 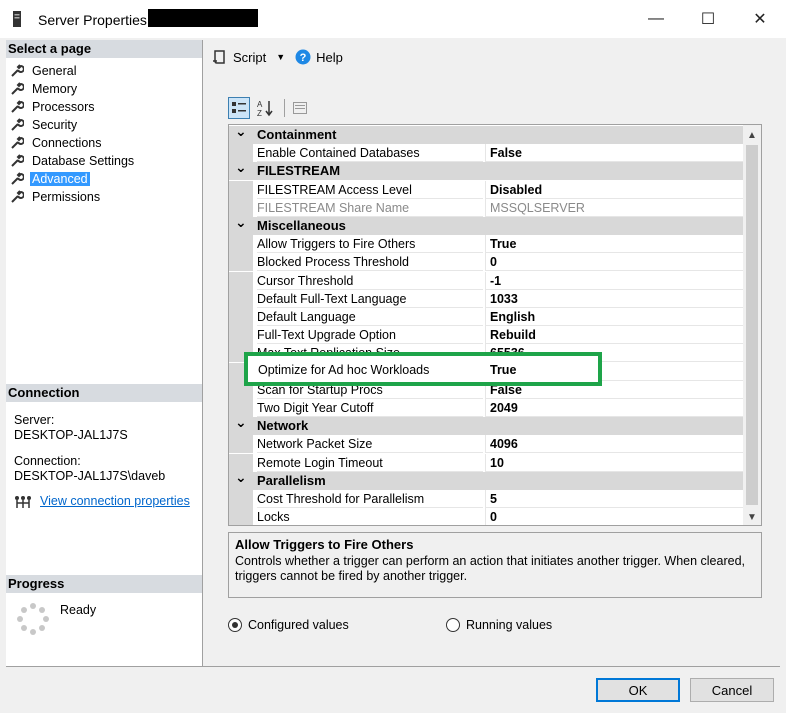 I want to click on view-connection-properties-link: View connection properties, so click(x=115, y=501).